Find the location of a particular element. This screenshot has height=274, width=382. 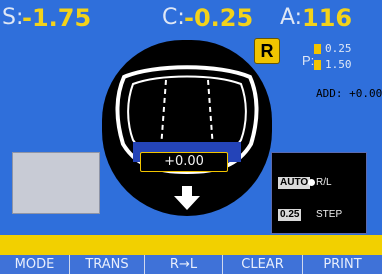

cylinder-value: -0.25 is located at coordinates (219, 18).